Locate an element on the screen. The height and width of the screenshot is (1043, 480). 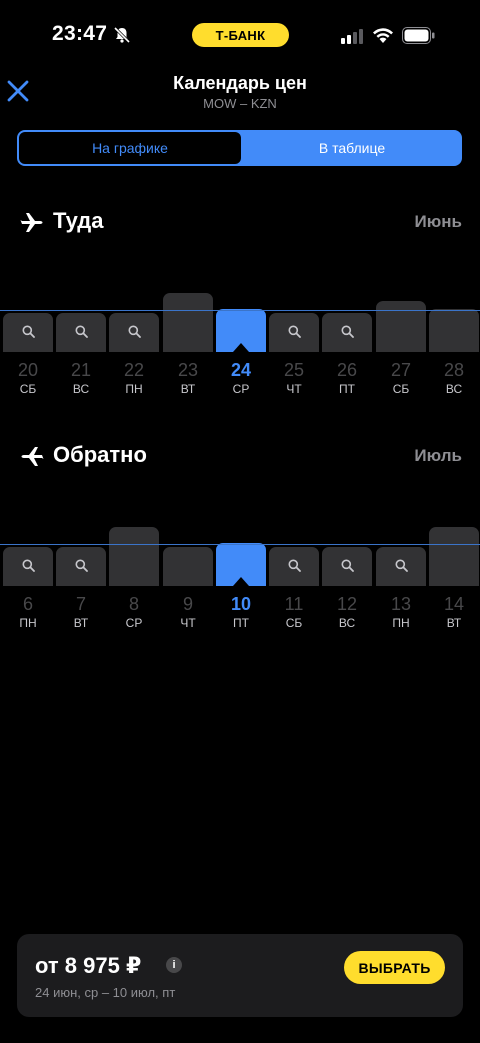
day-7: 7 ВТ is located at coordinates (81, 572).